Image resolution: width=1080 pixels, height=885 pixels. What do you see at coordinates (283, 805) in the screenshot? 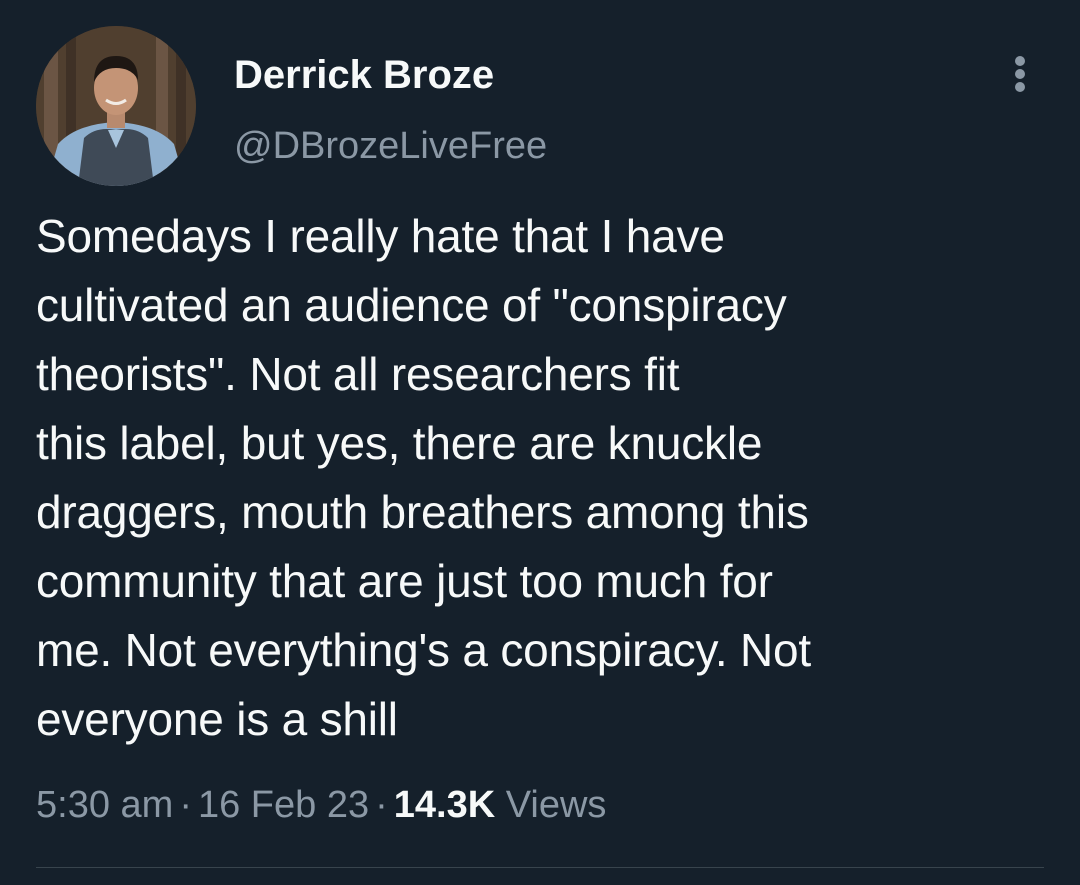
I see `tweet-date: 16 Feb 23` at bounding box center [283, 805].